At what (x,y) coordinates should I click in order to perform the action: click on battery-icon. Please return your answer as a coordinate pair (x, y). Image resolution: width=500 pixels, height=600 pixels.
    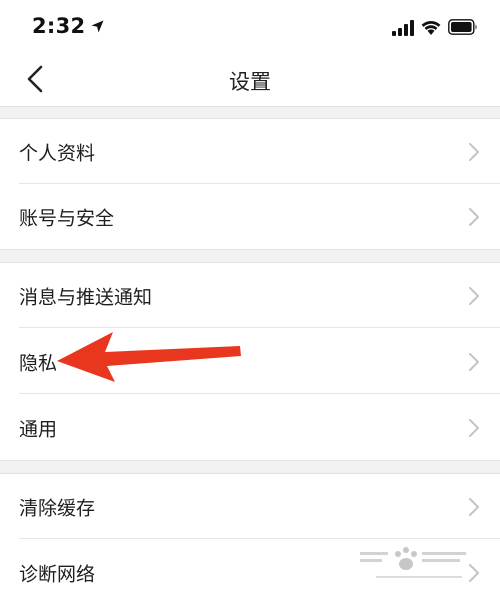
    Looking at the image, I should click on (462, 27).